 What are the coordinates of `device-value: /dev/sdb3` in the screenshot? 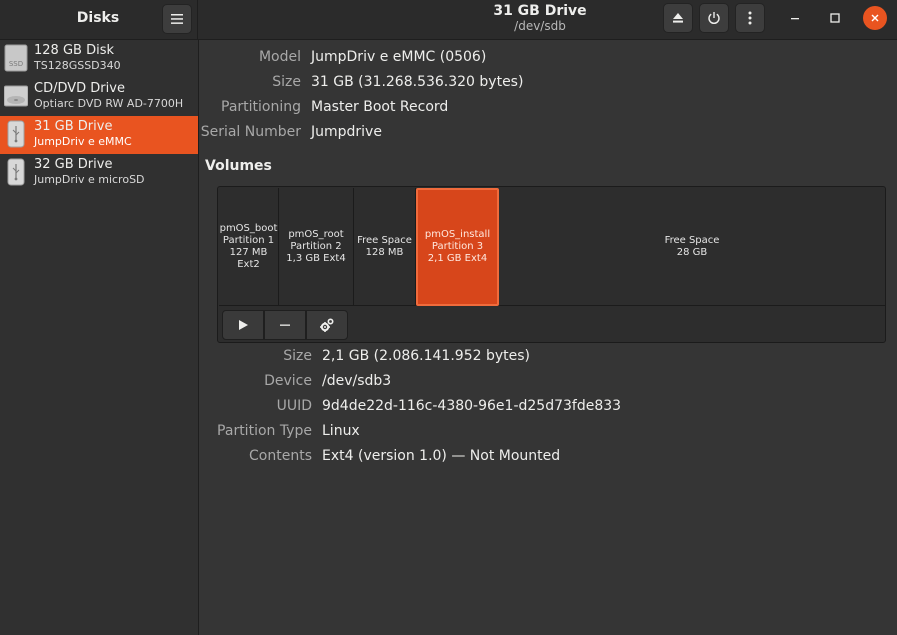 It's located at (357, 381).